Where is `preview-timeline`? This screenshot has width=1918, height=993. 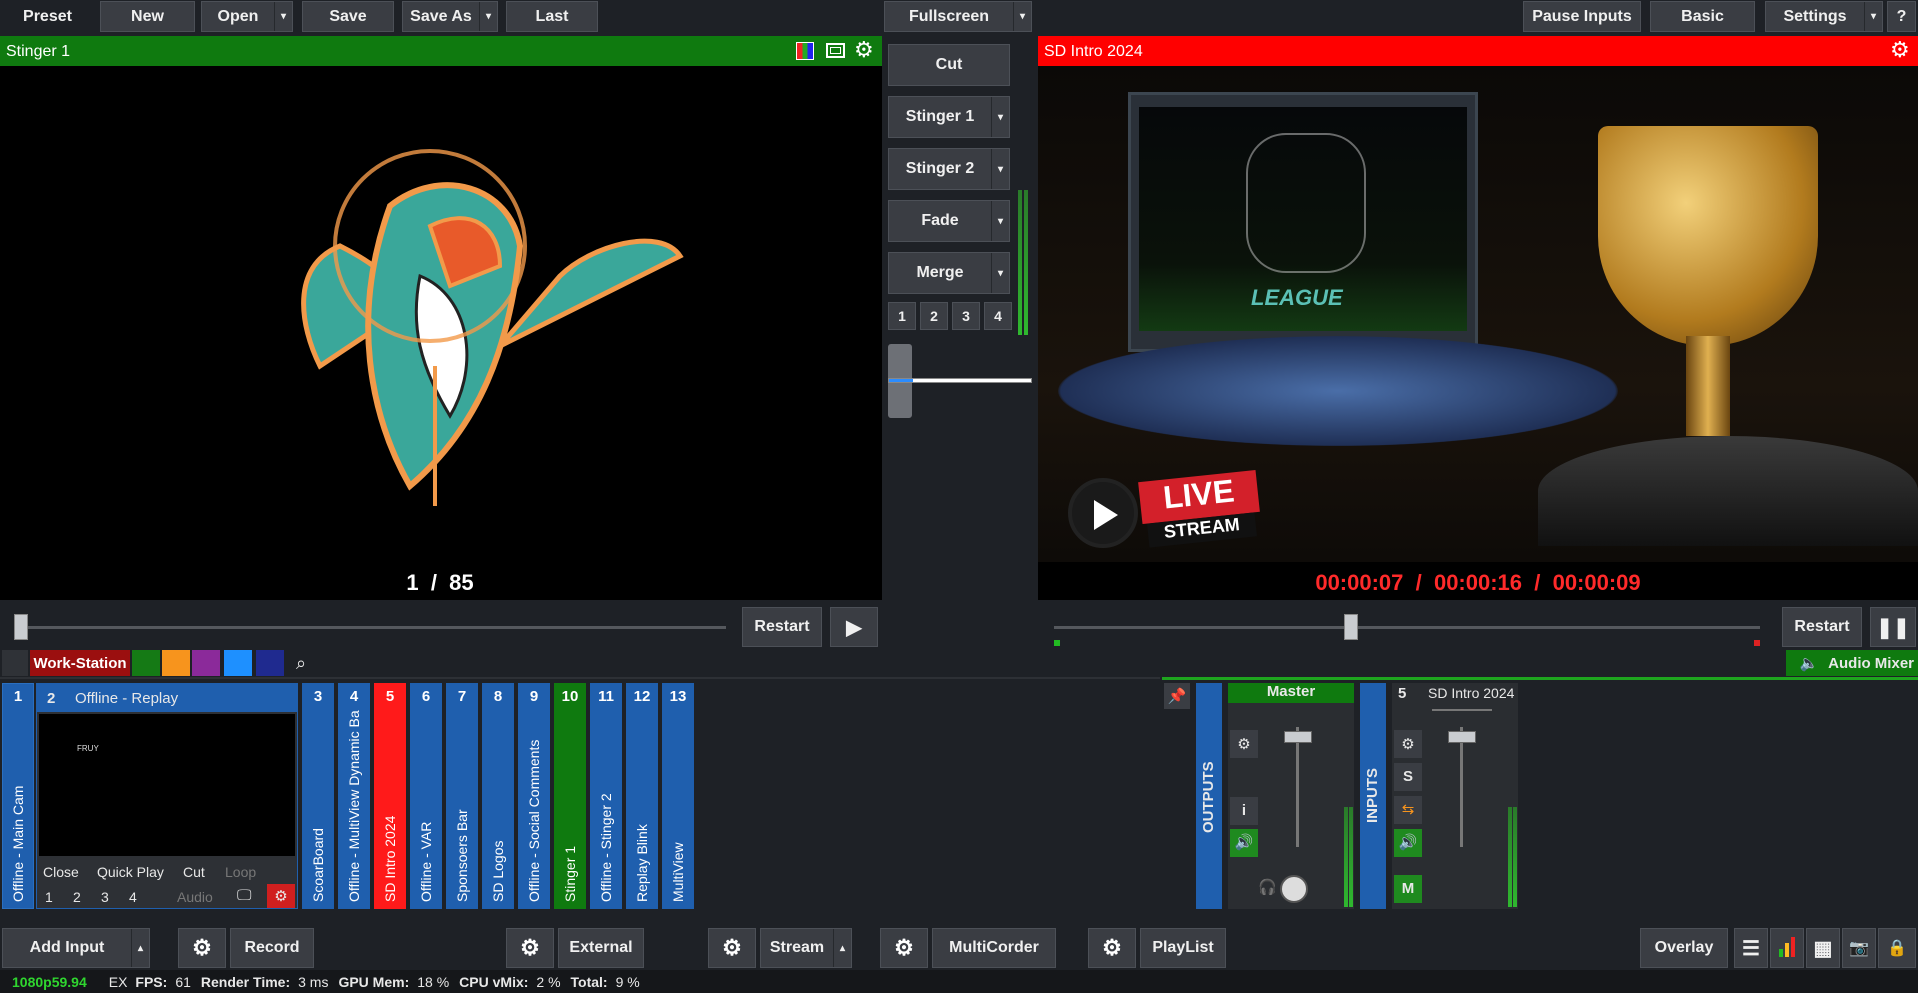
preview-timeline is located at coordinates (370, 627).